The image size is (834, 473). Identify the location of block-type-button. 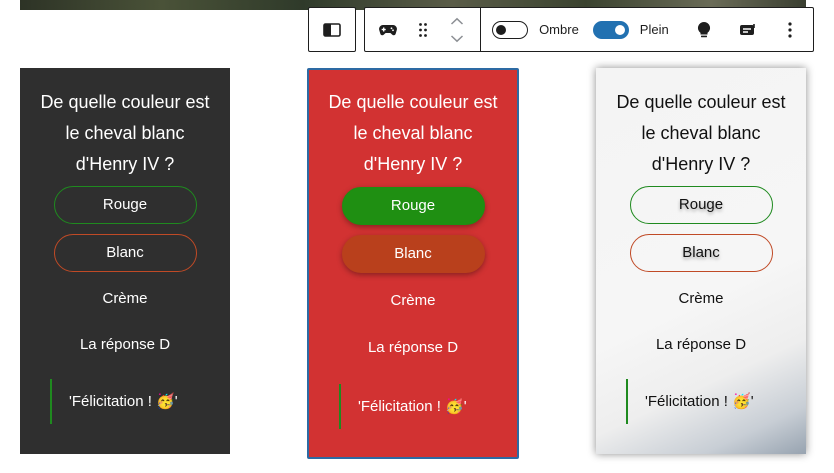
(388, 29).